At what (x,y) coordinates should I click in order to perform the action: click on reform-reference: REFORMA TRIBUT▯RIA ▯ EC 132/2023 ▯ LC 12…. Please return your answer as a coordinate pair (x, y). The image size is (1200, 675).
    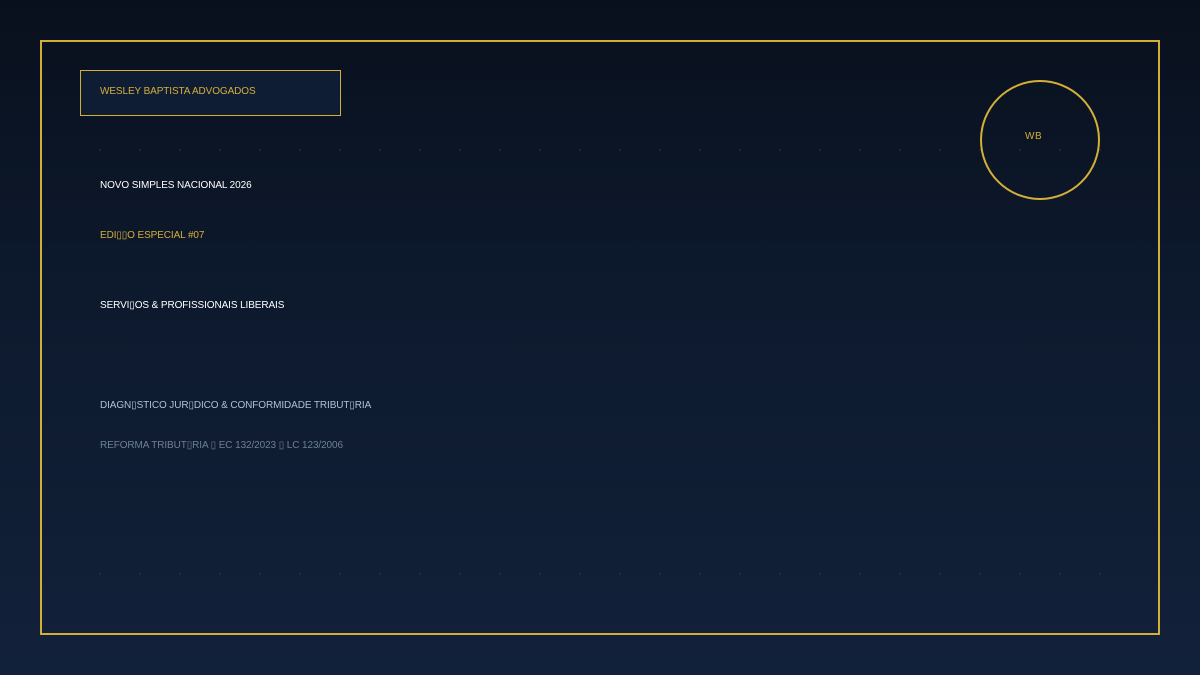
    Looking at the image, I should click on (221, 445).